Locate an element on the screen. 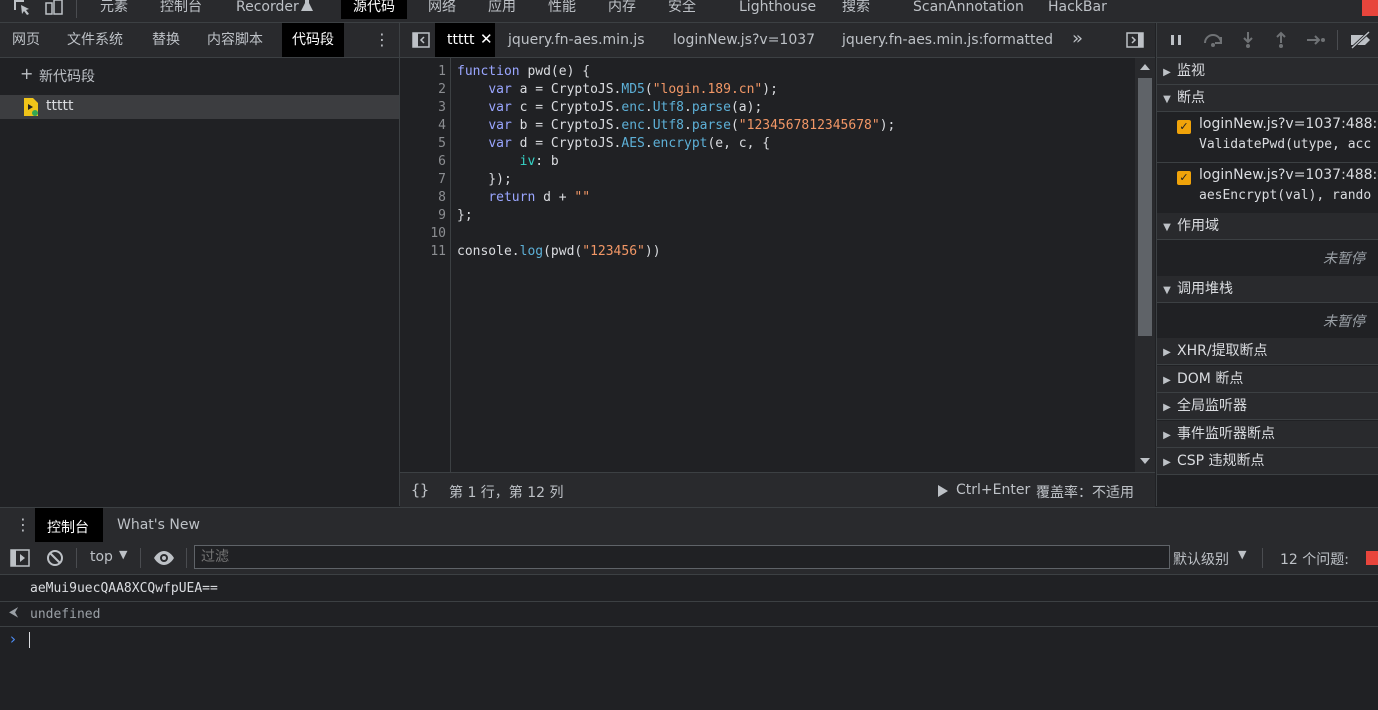  text-cursor is located at coordinates (29, 640).